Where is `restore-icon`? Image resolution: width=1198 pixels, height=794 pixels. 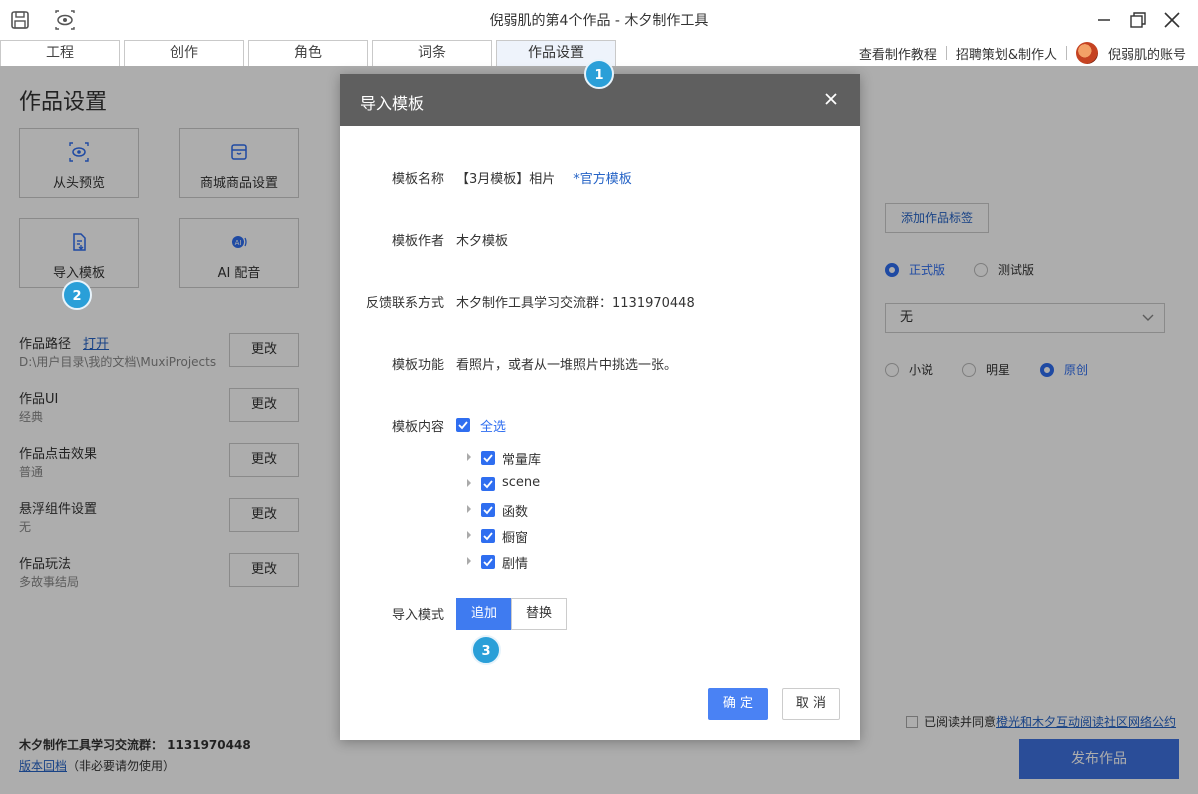
restore-icon is located at coordinates (1138, 20).